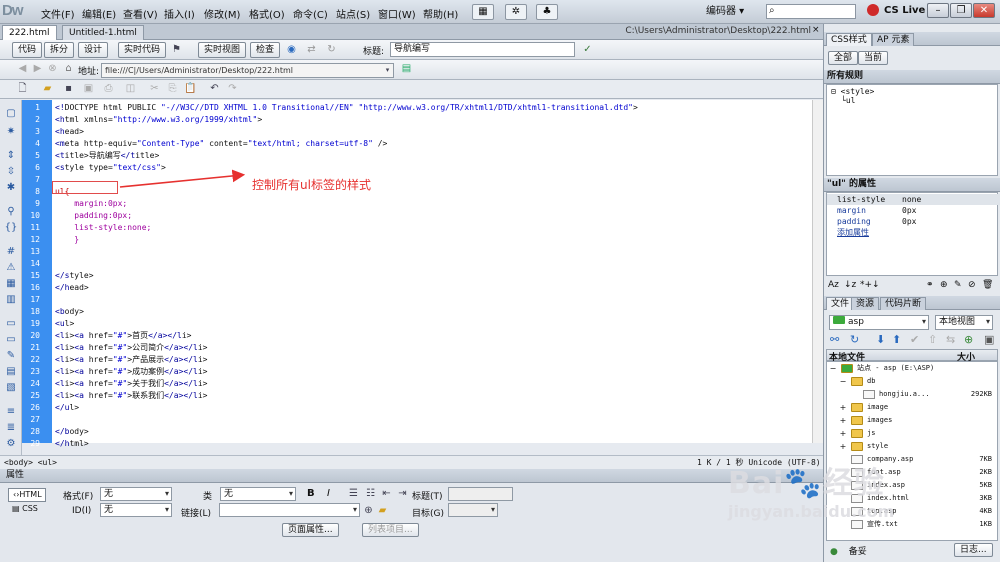 This screenshot has width=1000, height=562. What do you see at coordinates (480, 494) in the screenshot?
I see `heading-input` at bounding box center [480, 494].